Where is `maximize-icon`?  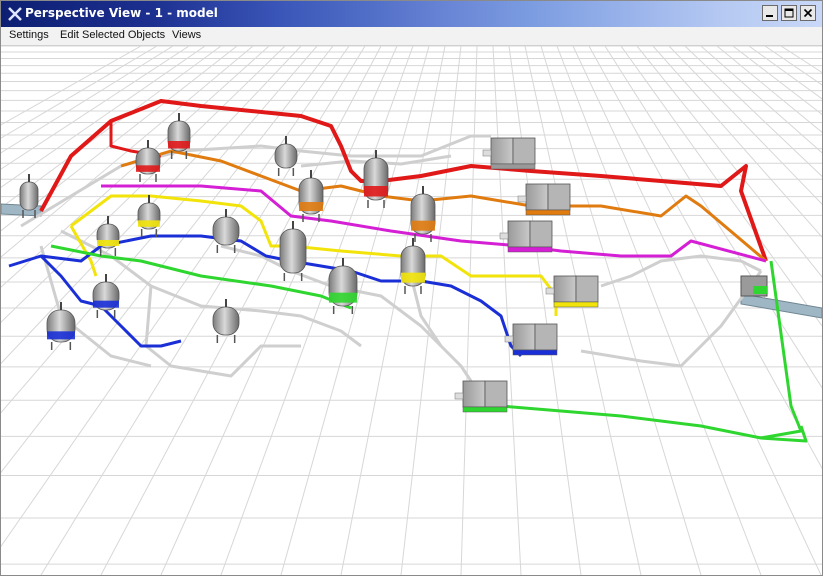
maximize-icon is located at coordinates (789, 13).